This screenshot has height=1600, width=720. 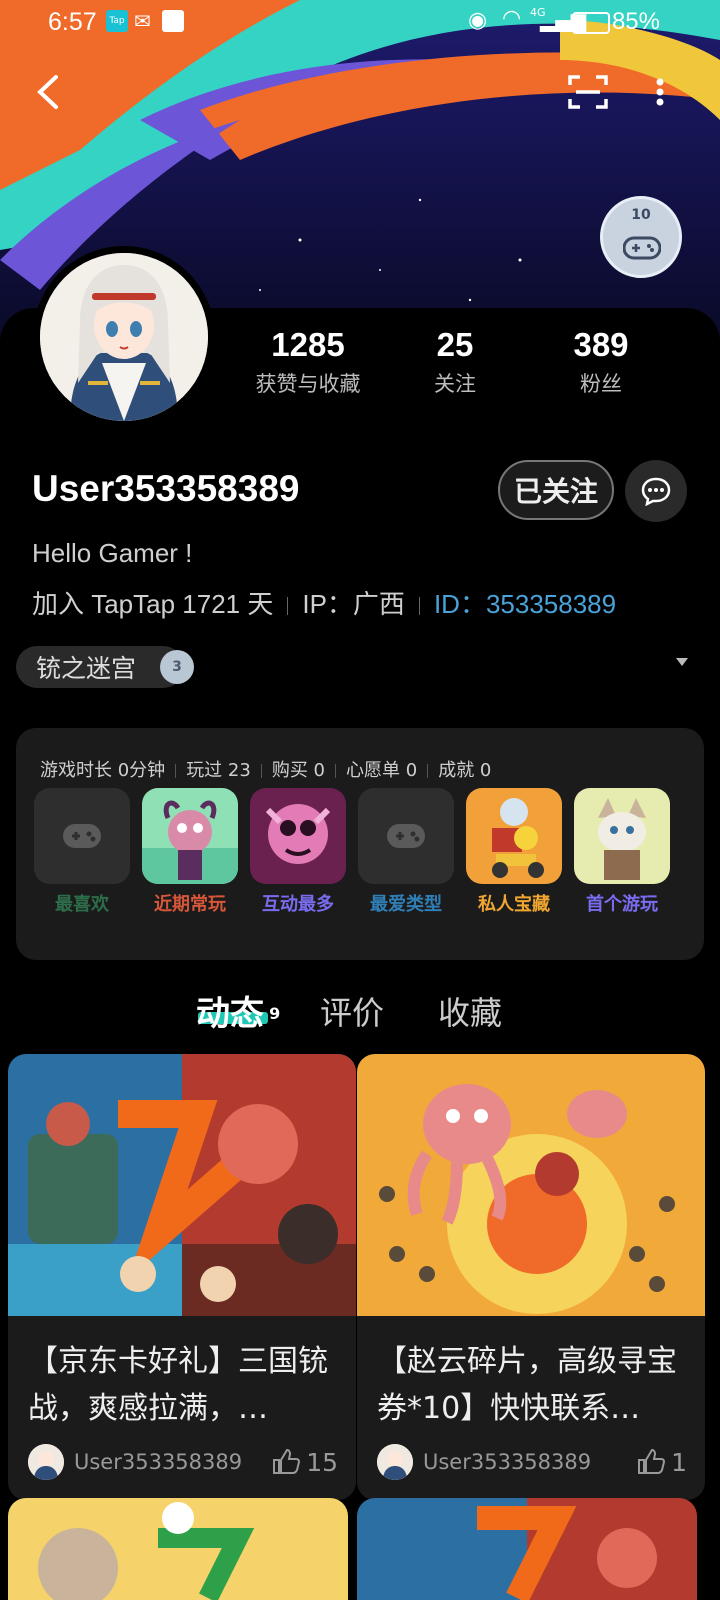 I want to click on game-tile-recent: 近期常玩, so click(x=190, y=852).